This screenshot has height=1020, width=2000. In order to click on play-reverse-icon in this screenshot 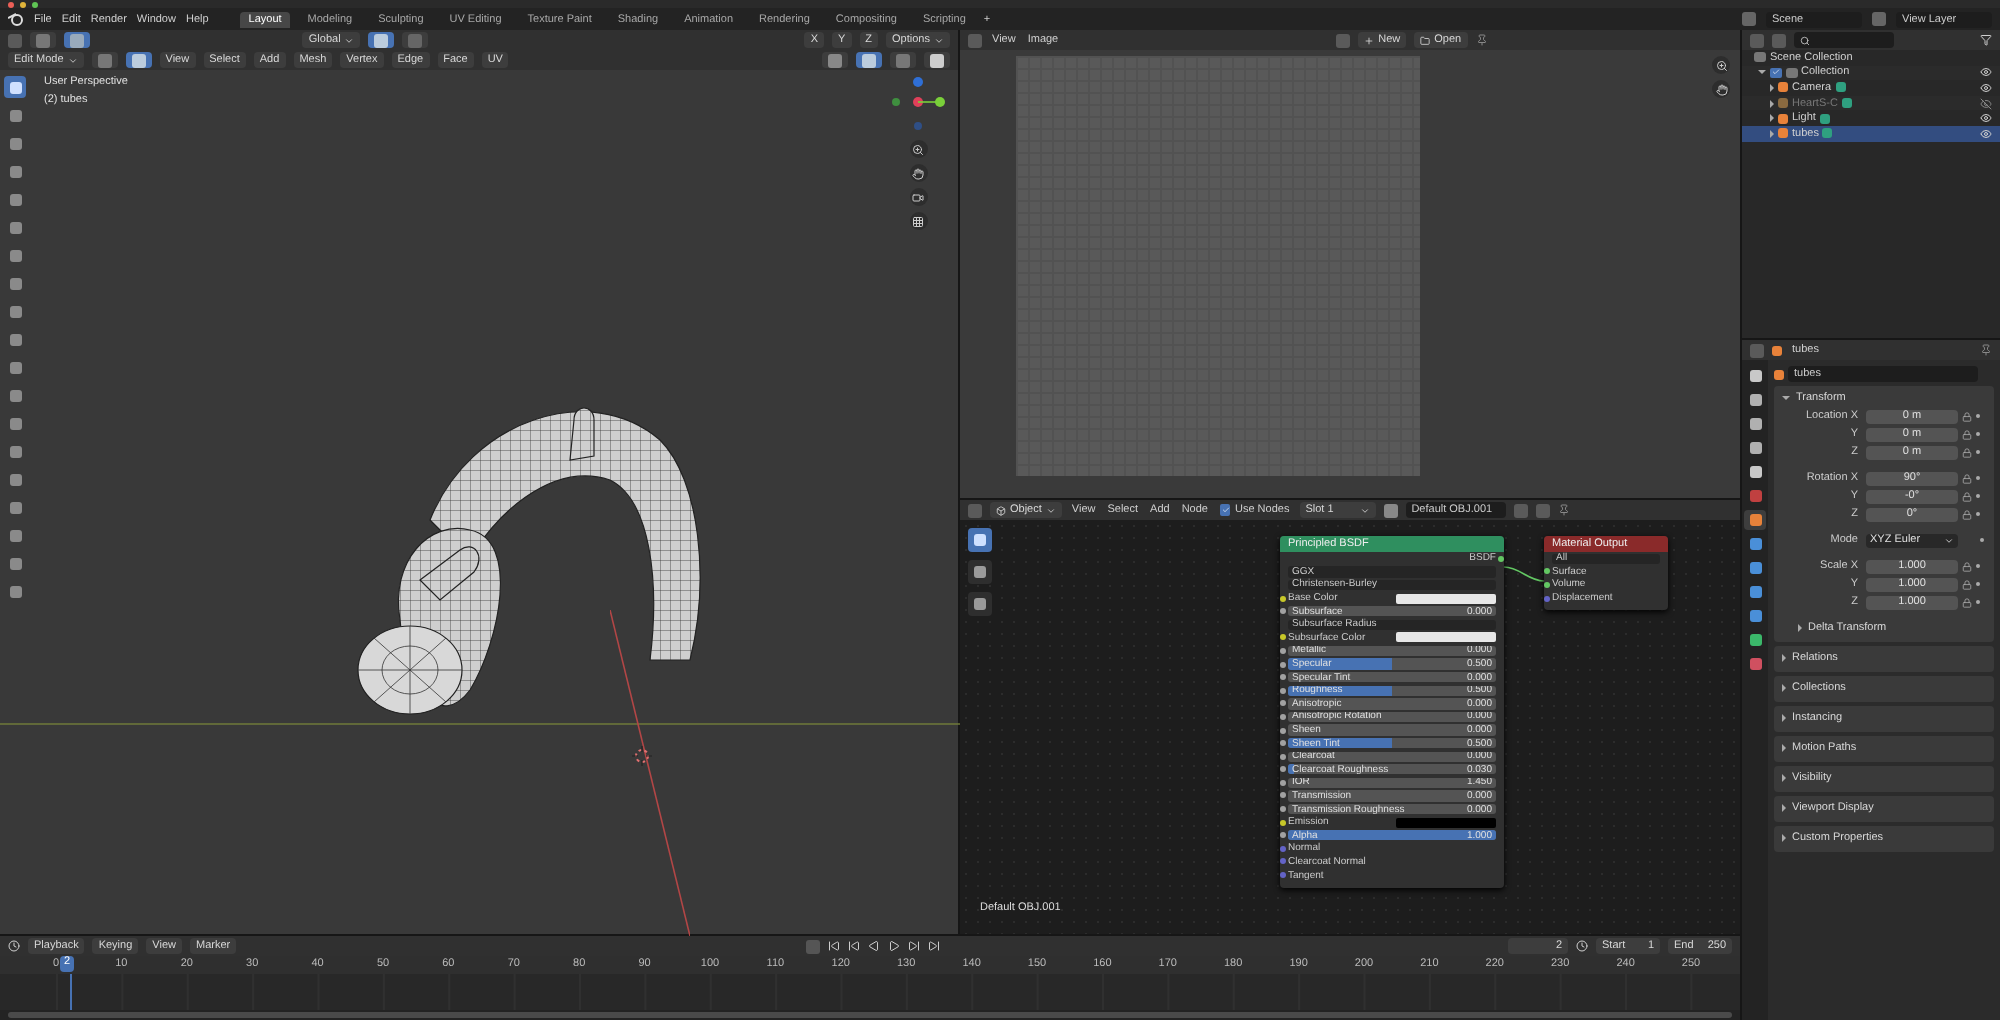, I will do `click(873, 946)`.